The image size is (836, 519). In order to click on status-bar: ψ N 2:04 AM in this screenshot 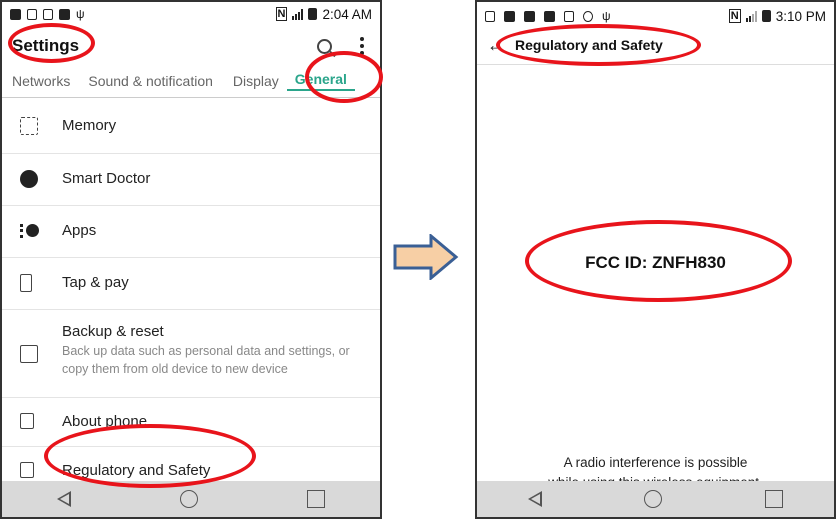, I will do `click(191, 14)`.